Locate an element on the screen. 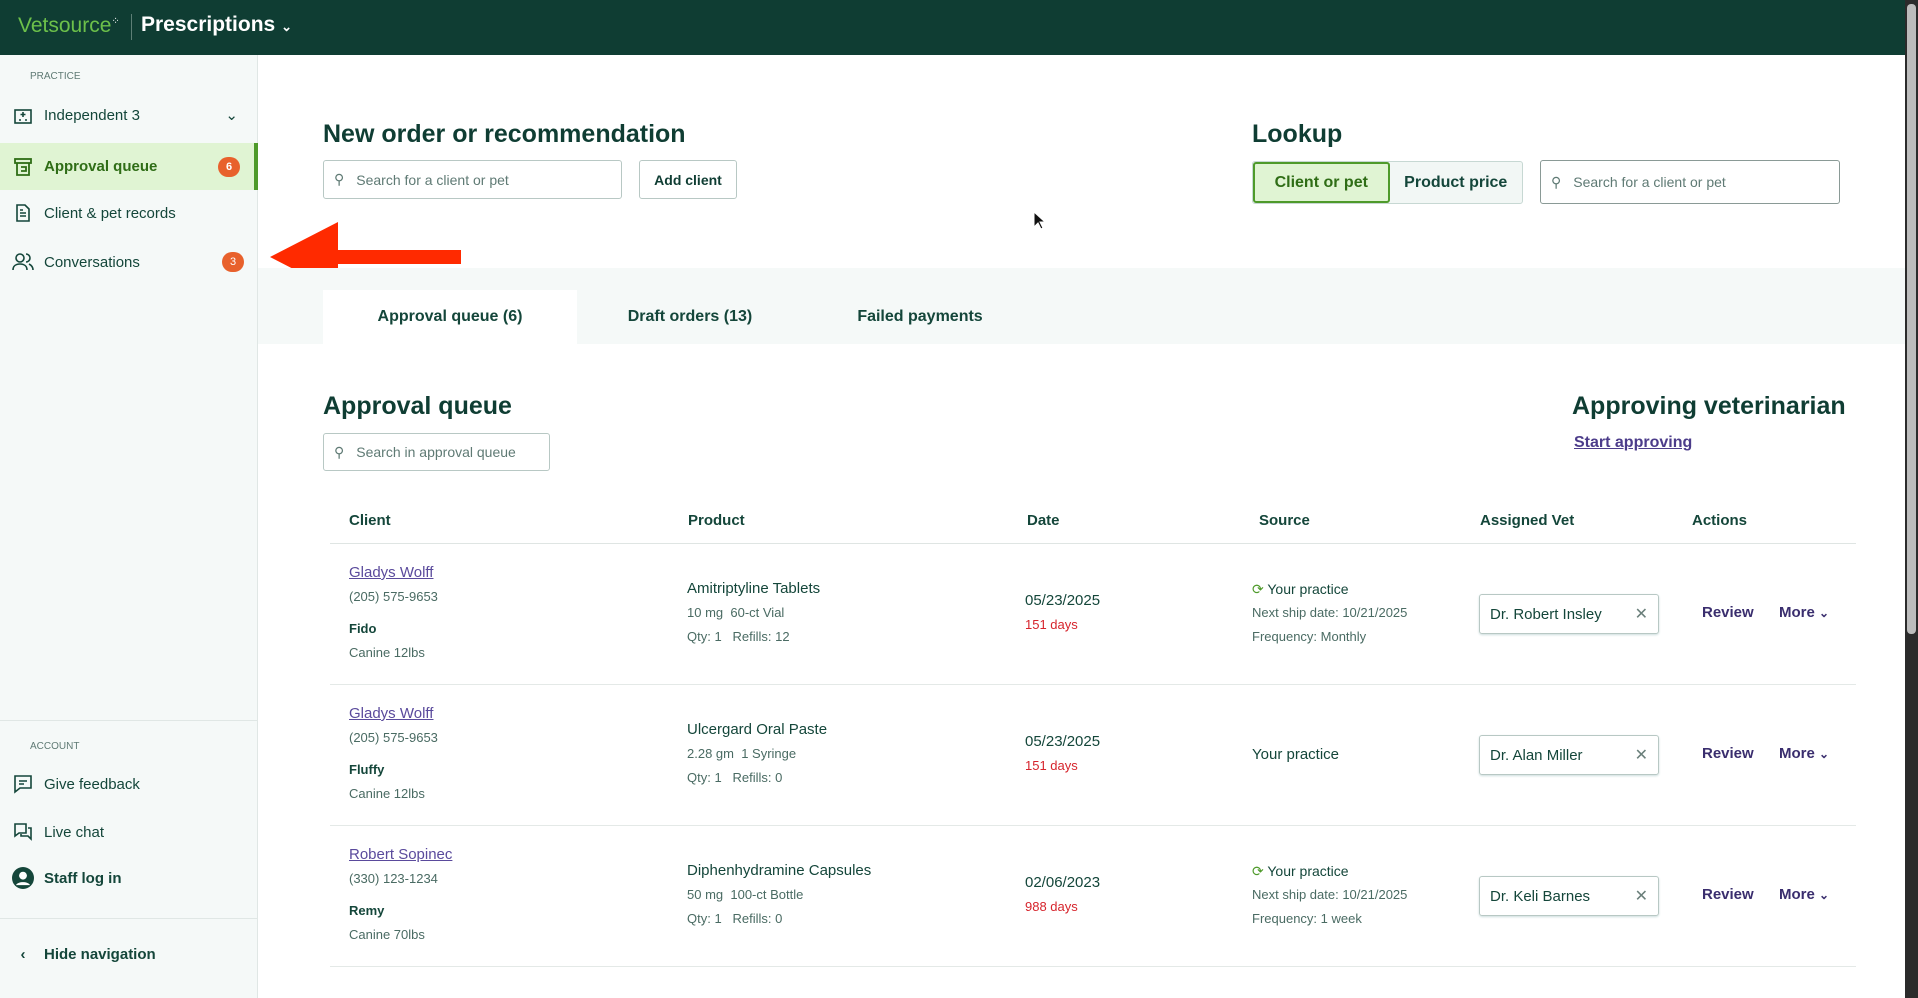 The width and height of the screenshot is (1918, 998). toggle-product-price: Product price is located at coordinates (1456, 182).